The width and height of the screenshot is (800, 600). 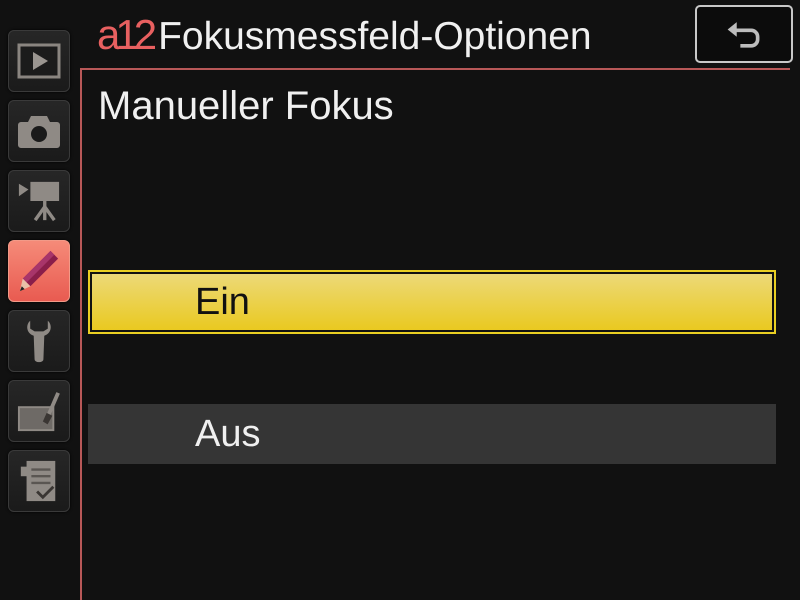 I want to click on back-button, so click(x=744, y=34).